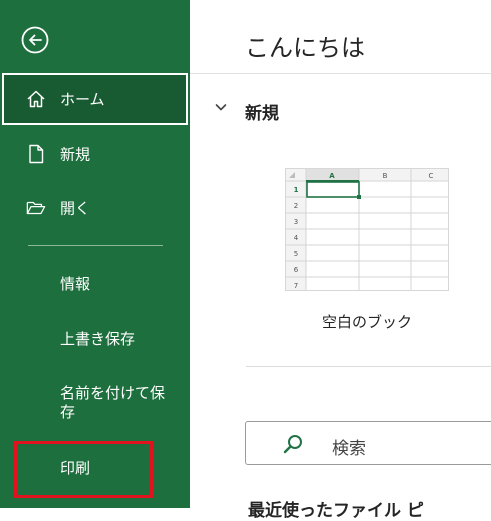 The height and width of the screenshot is (521, 491). Describe the element at coordinates (296, 238) in the screenshot. I see `svg-text: 4` at that location.